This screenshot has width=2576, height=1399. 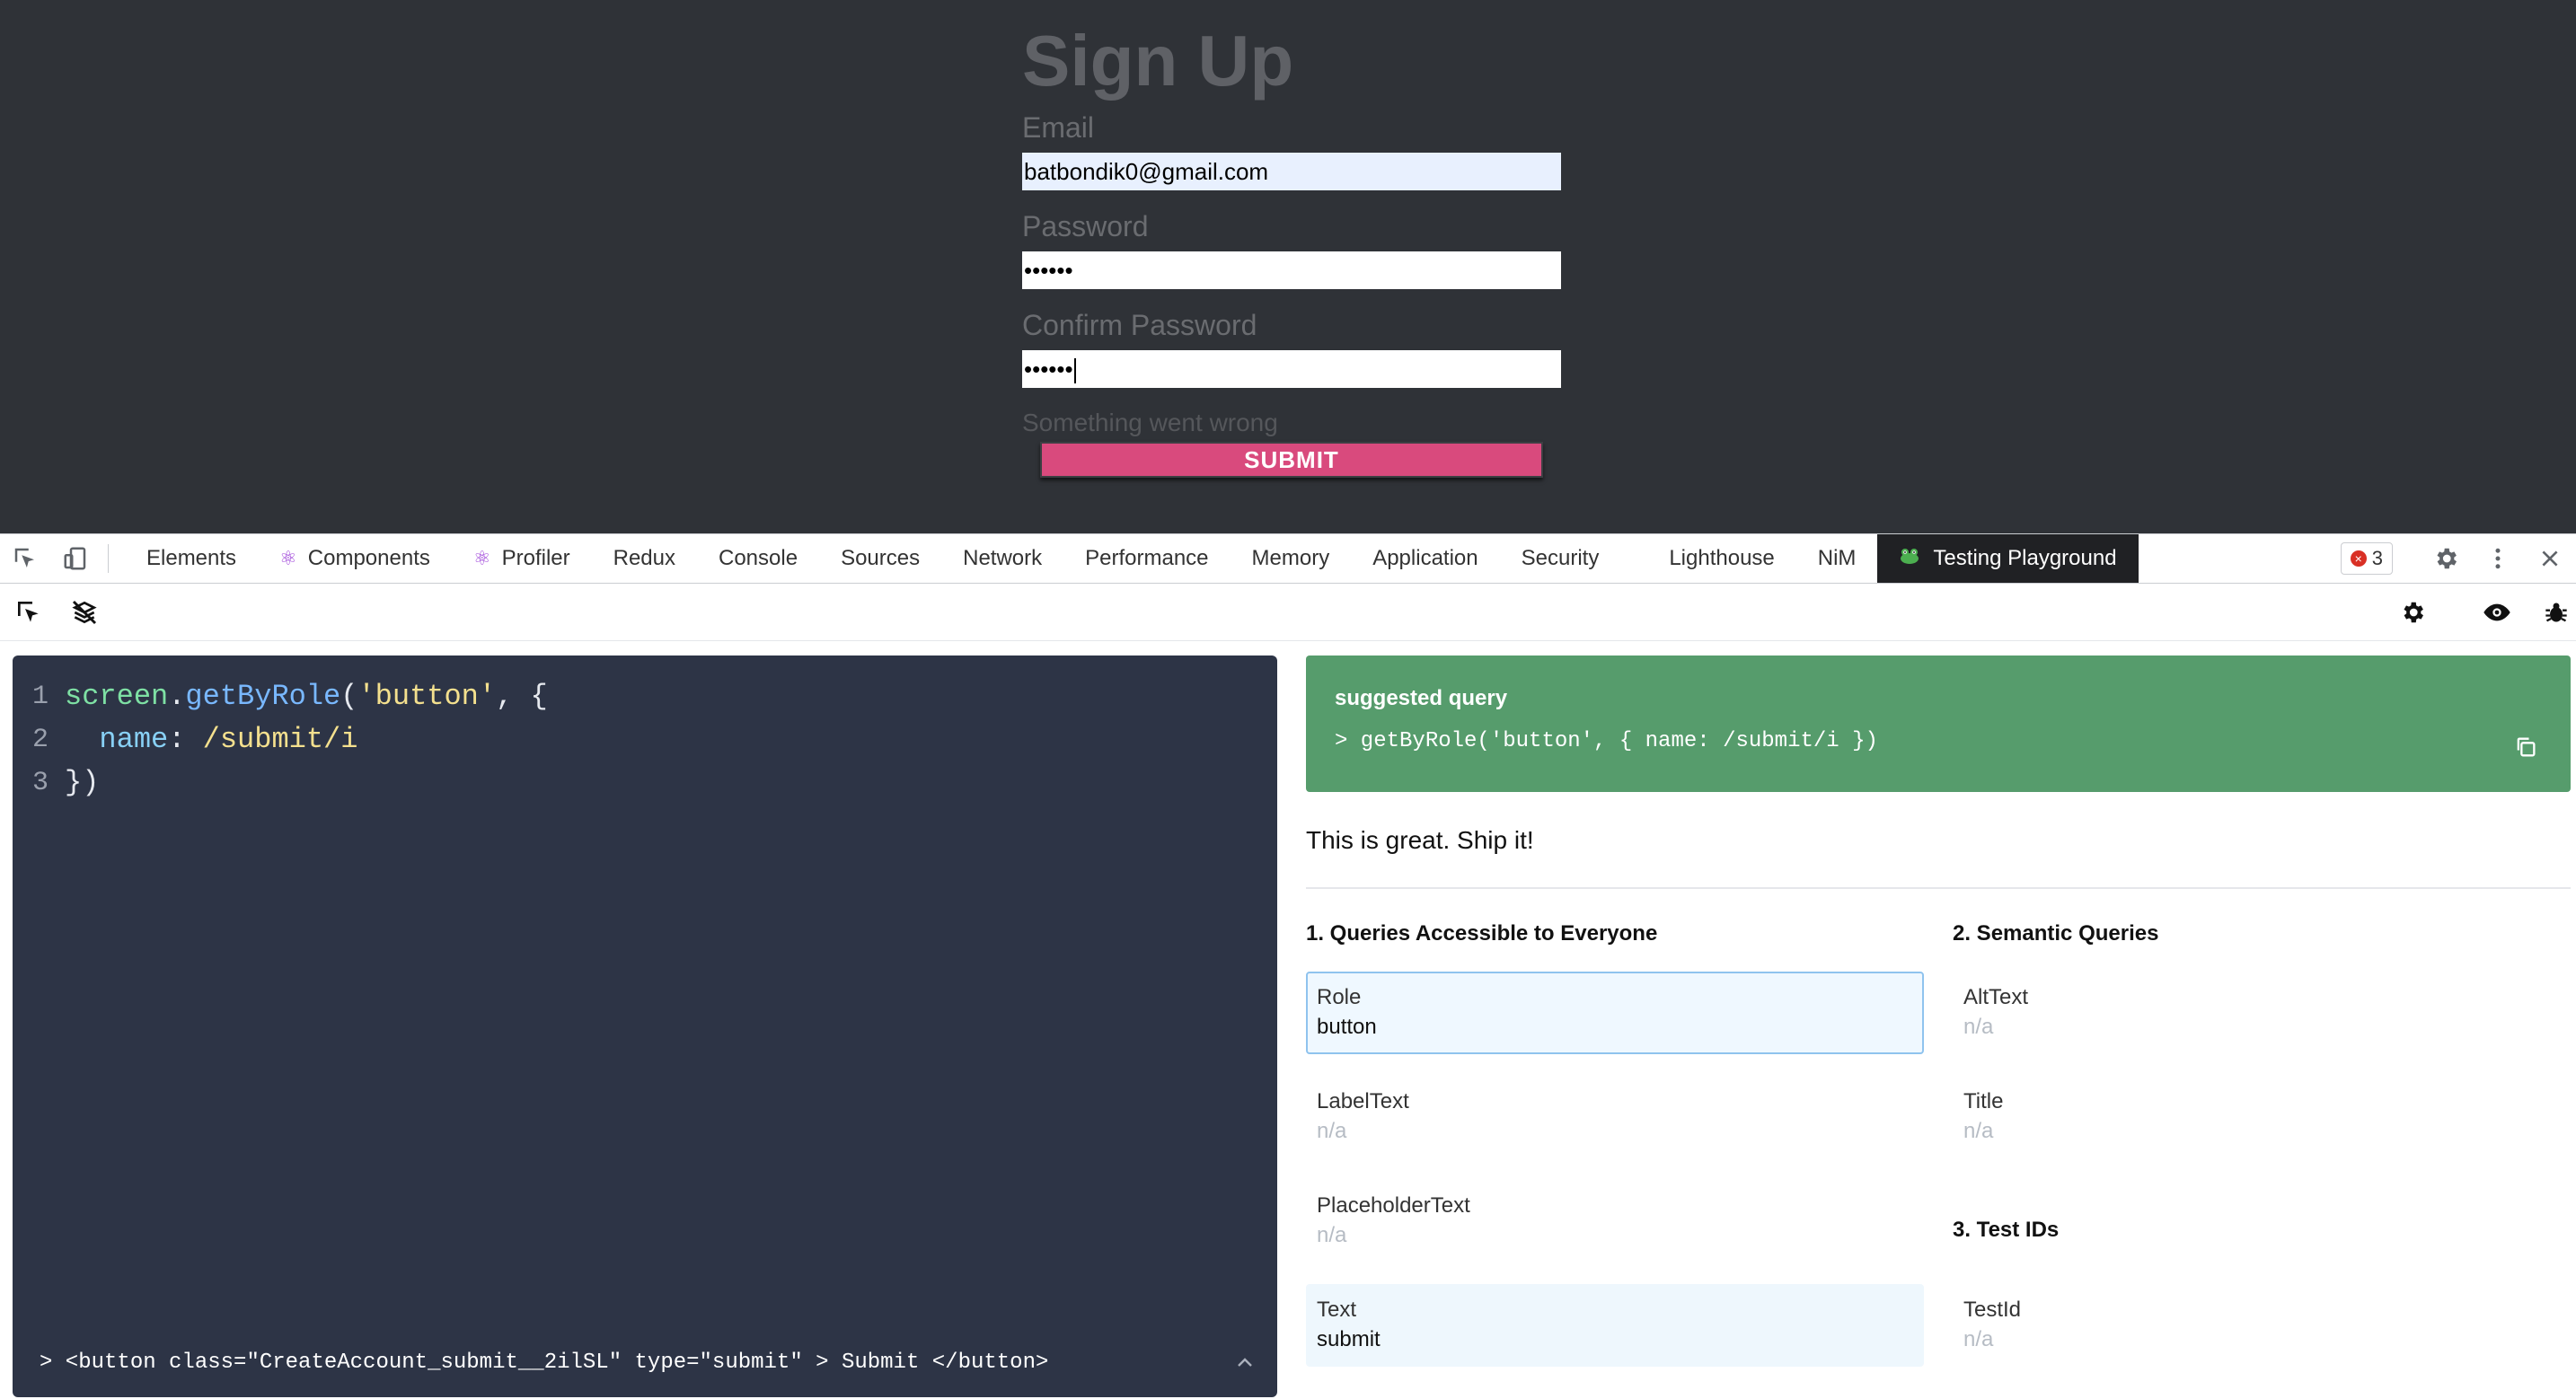 I want to click on tab-label: Performance, so click(x=1147, y=558).